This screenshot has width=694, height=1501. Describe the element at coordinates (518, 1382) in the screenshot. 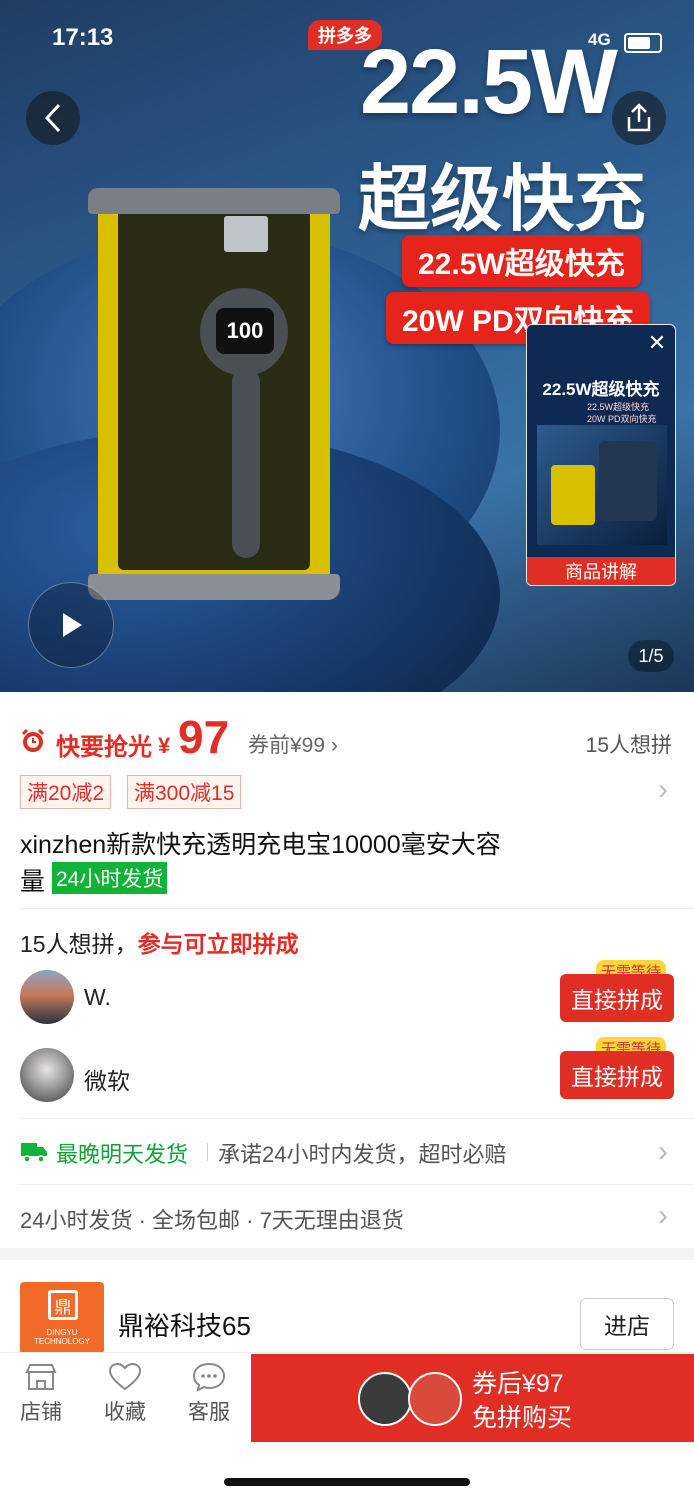

I see `buy-price-label: 券后¥97` at that location.